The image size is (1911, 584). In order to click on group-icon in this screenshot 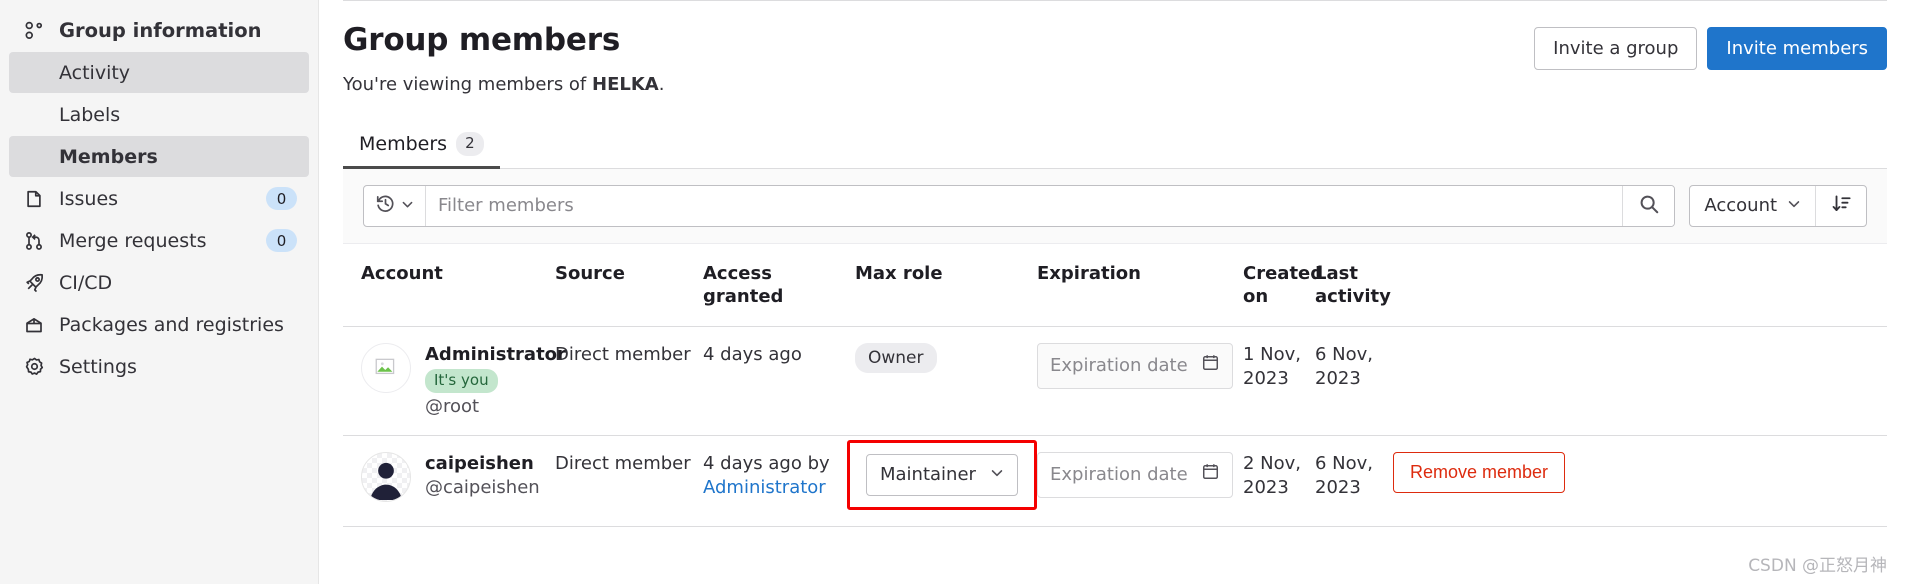, I will do `click(34, 31)`.